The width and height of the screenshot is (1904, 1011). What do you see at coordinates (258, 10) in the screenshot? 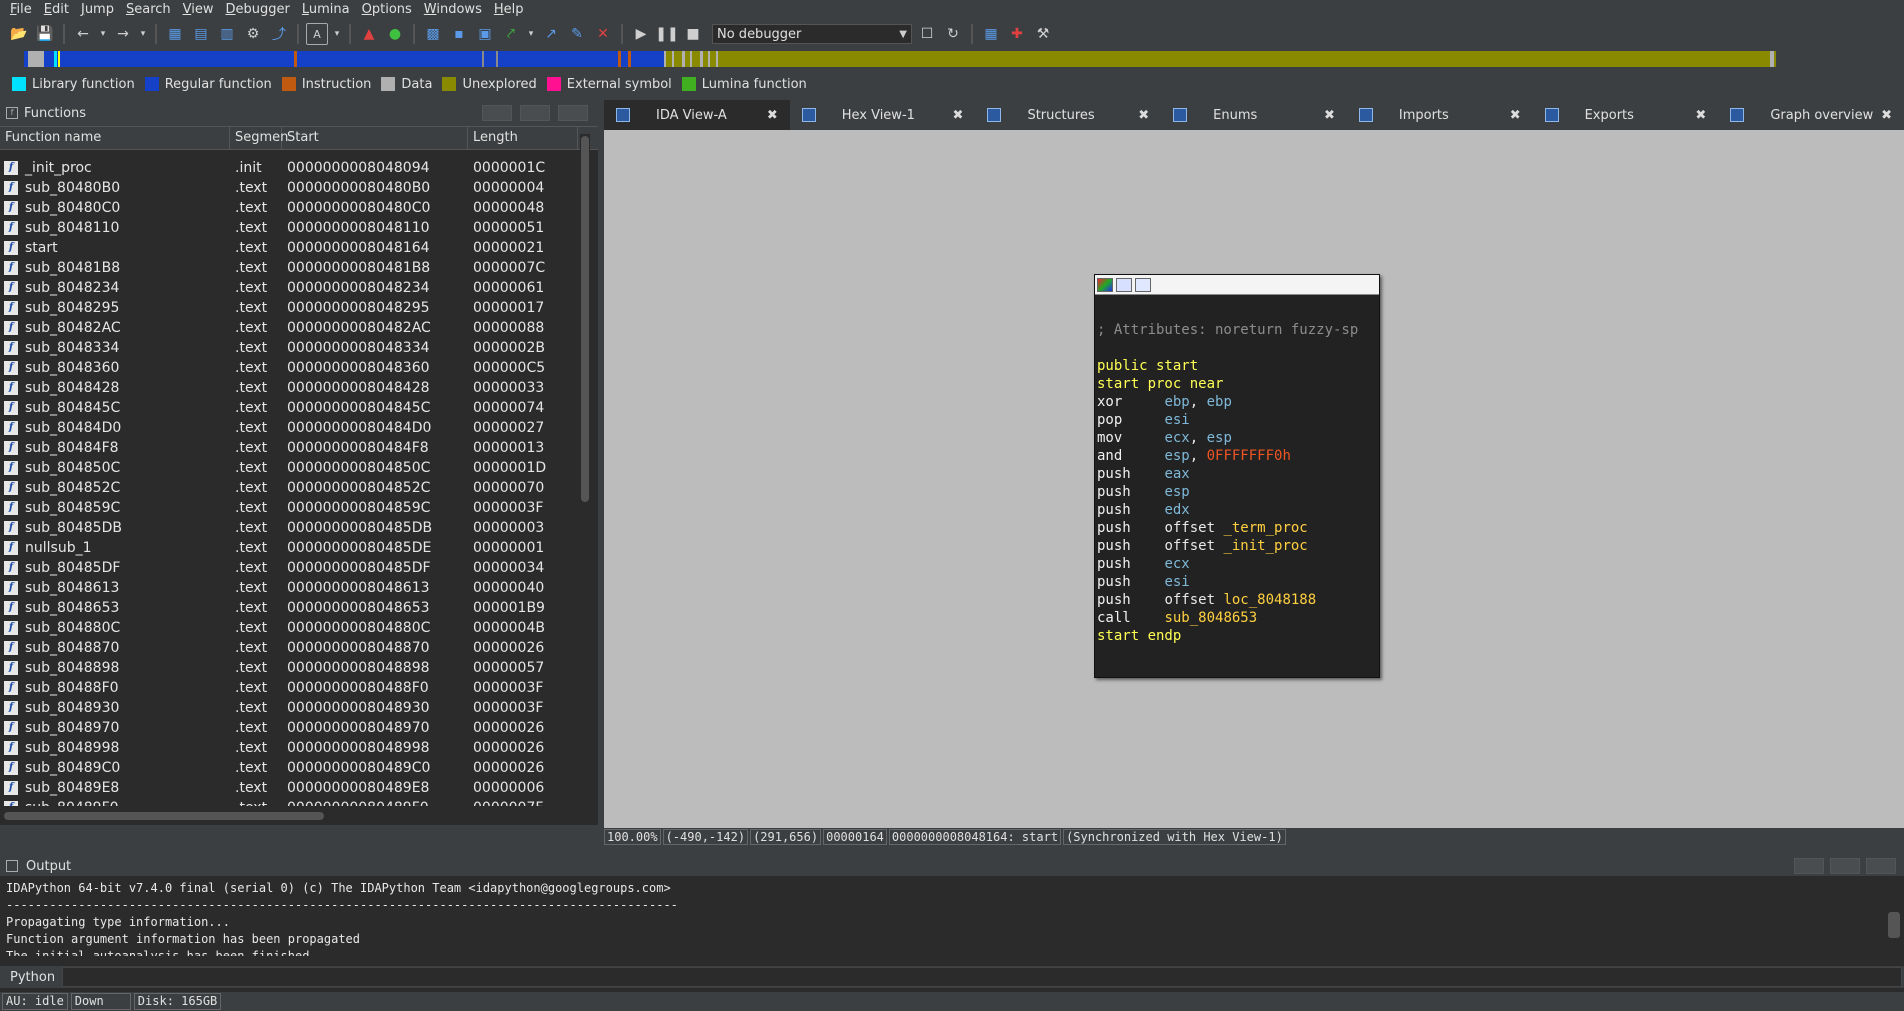
I see `menu-debugger: Debugger` at bounding box center [258, 10].